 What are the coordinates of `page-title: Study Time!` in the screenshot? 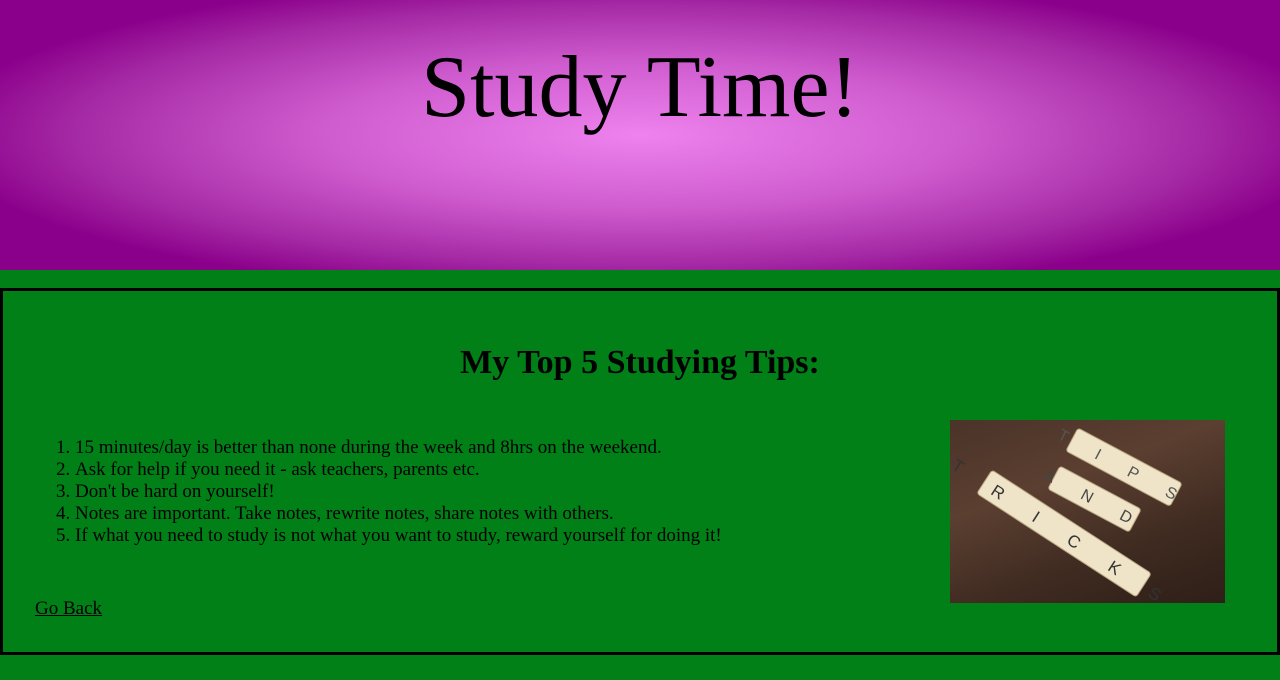 It's located at (640, 87).